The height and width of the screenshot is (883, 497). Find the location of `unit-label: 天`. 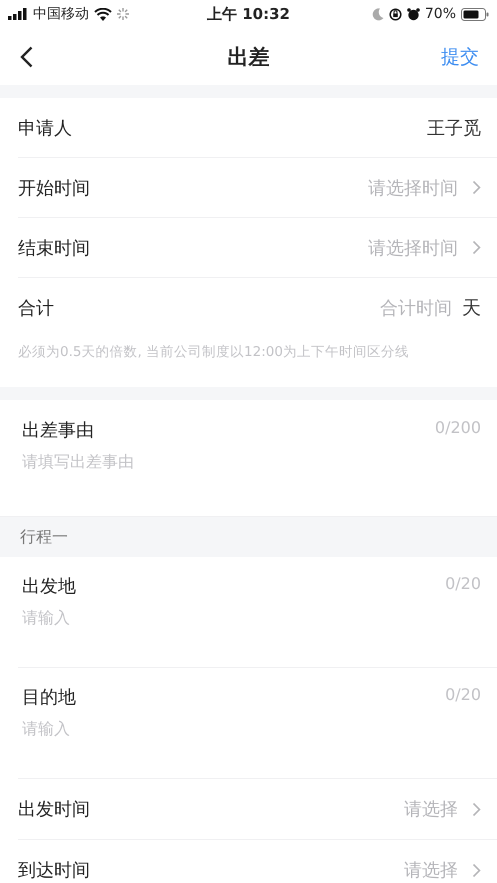

unit-label: 天 is located at coordinates (471, 308).